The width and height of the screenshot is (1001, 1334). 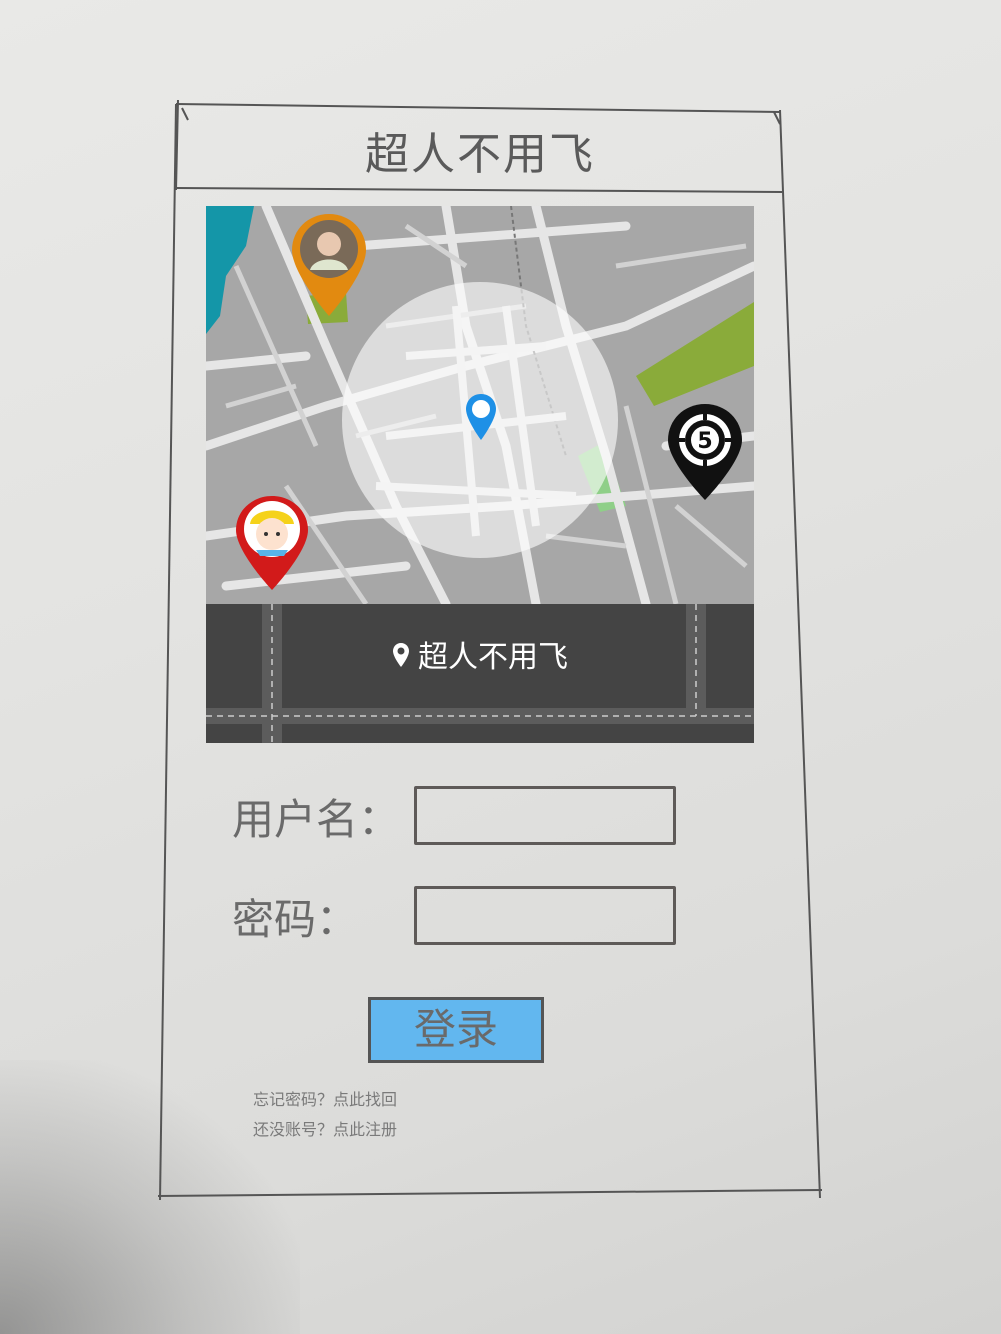 I want to click on login-button: 登录, so click(x=456, y=1030).